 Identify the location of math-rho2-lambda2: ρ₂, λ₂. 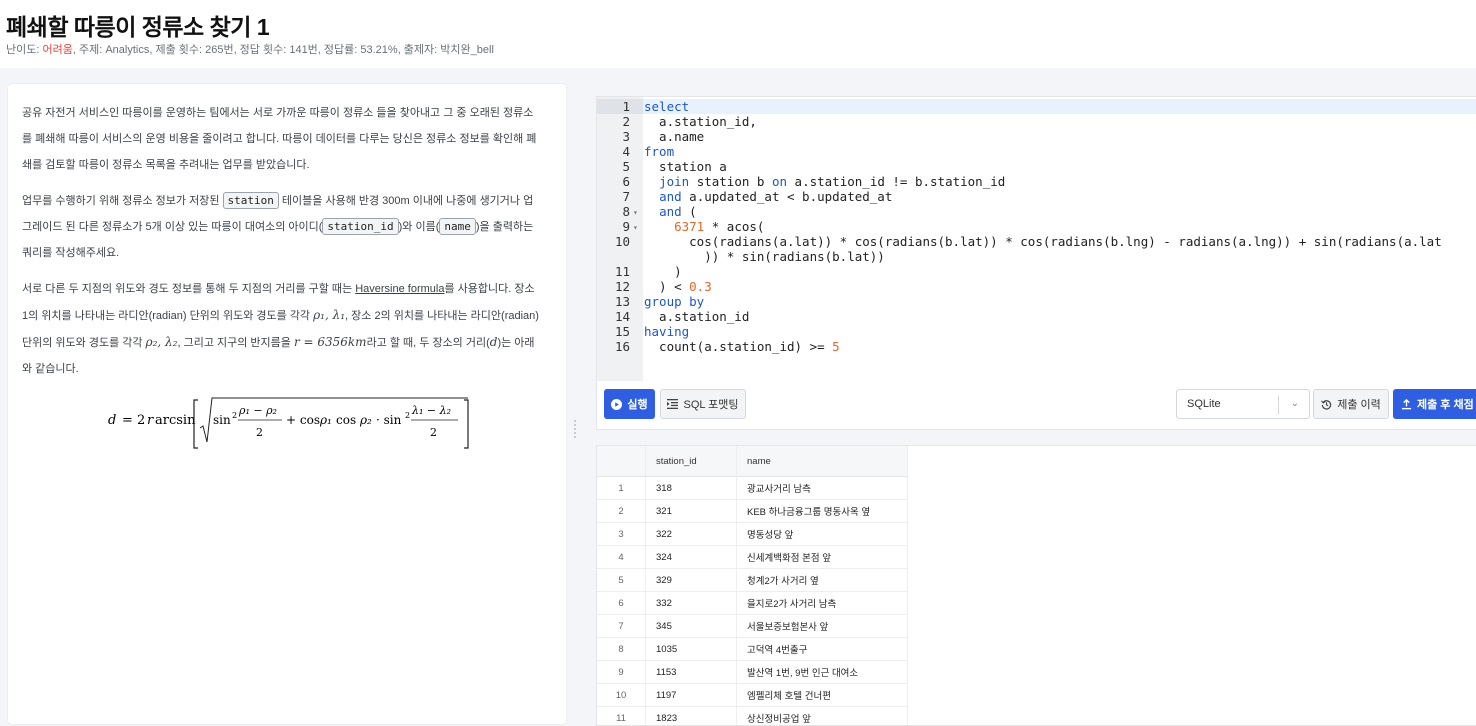
(162, 342).